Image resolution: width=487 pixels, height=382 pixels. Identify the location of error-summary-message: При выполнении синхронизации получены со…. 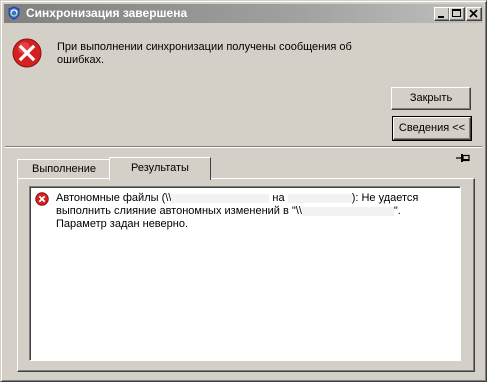
(204, 53).